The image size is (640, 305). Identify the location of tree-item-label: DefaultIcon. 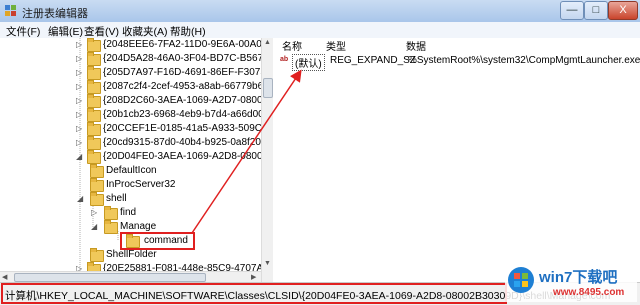
(131, 170).